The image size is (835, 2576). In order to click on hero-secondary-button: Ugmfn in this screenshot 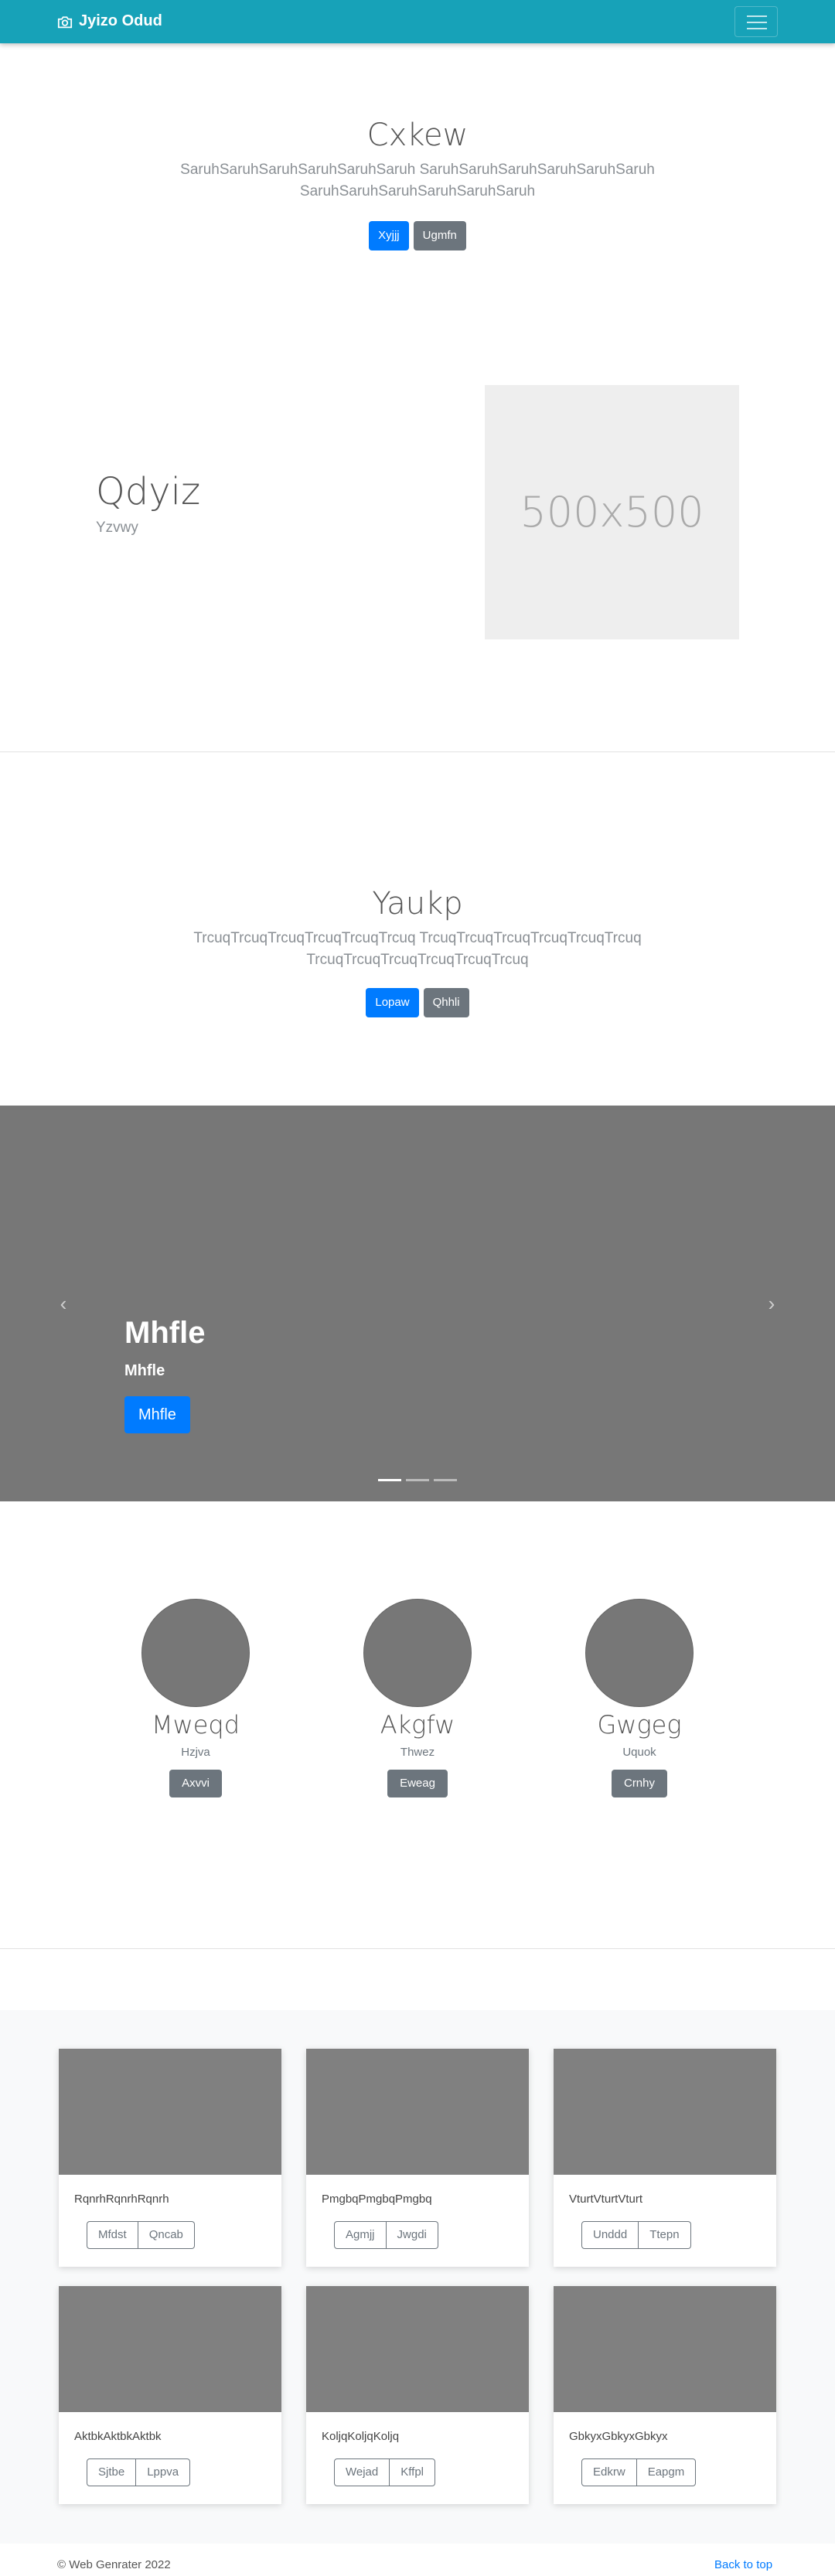, I will do `click(439, 236)`.